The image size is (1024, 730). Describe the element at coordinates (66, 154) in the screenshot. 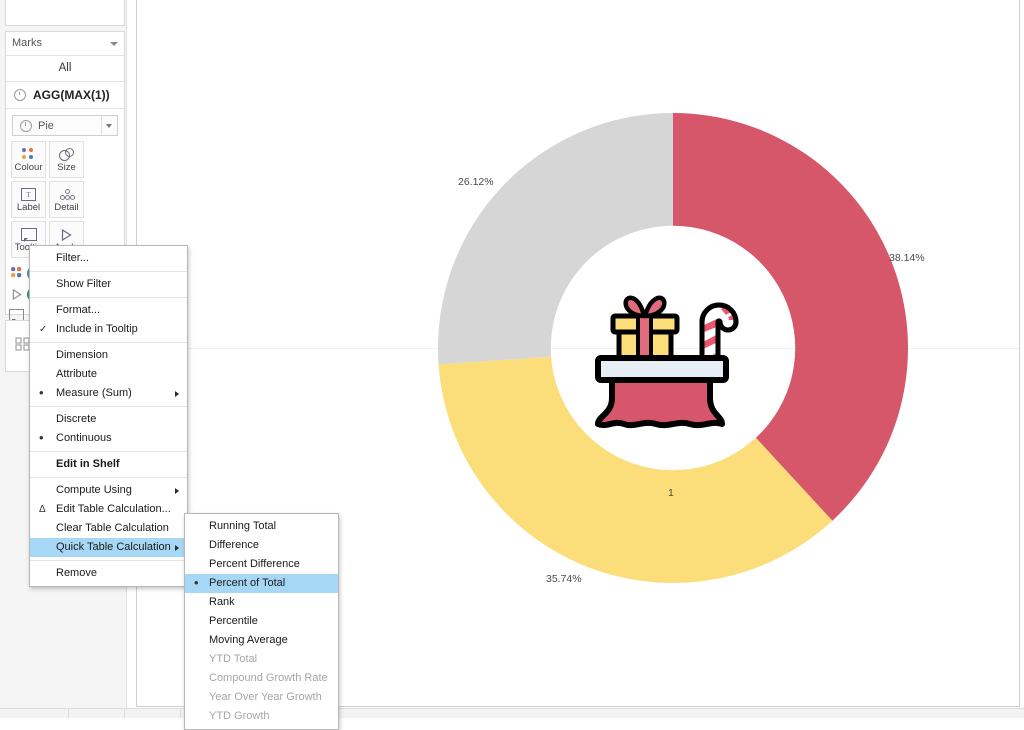

I see `size-circles-icon` at that location.